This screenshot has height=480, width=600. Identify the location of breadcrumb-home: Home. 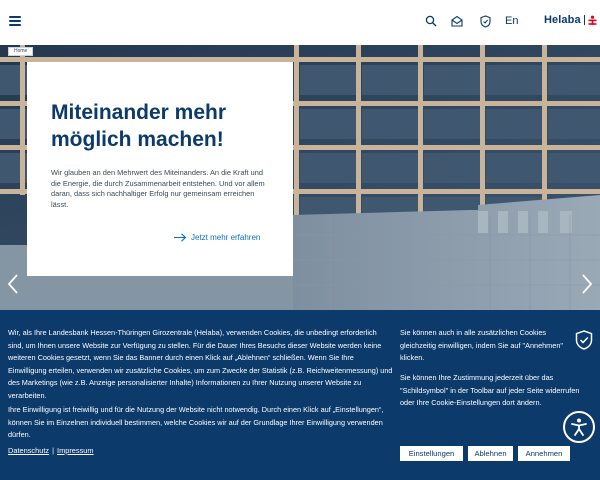
(21, 51).